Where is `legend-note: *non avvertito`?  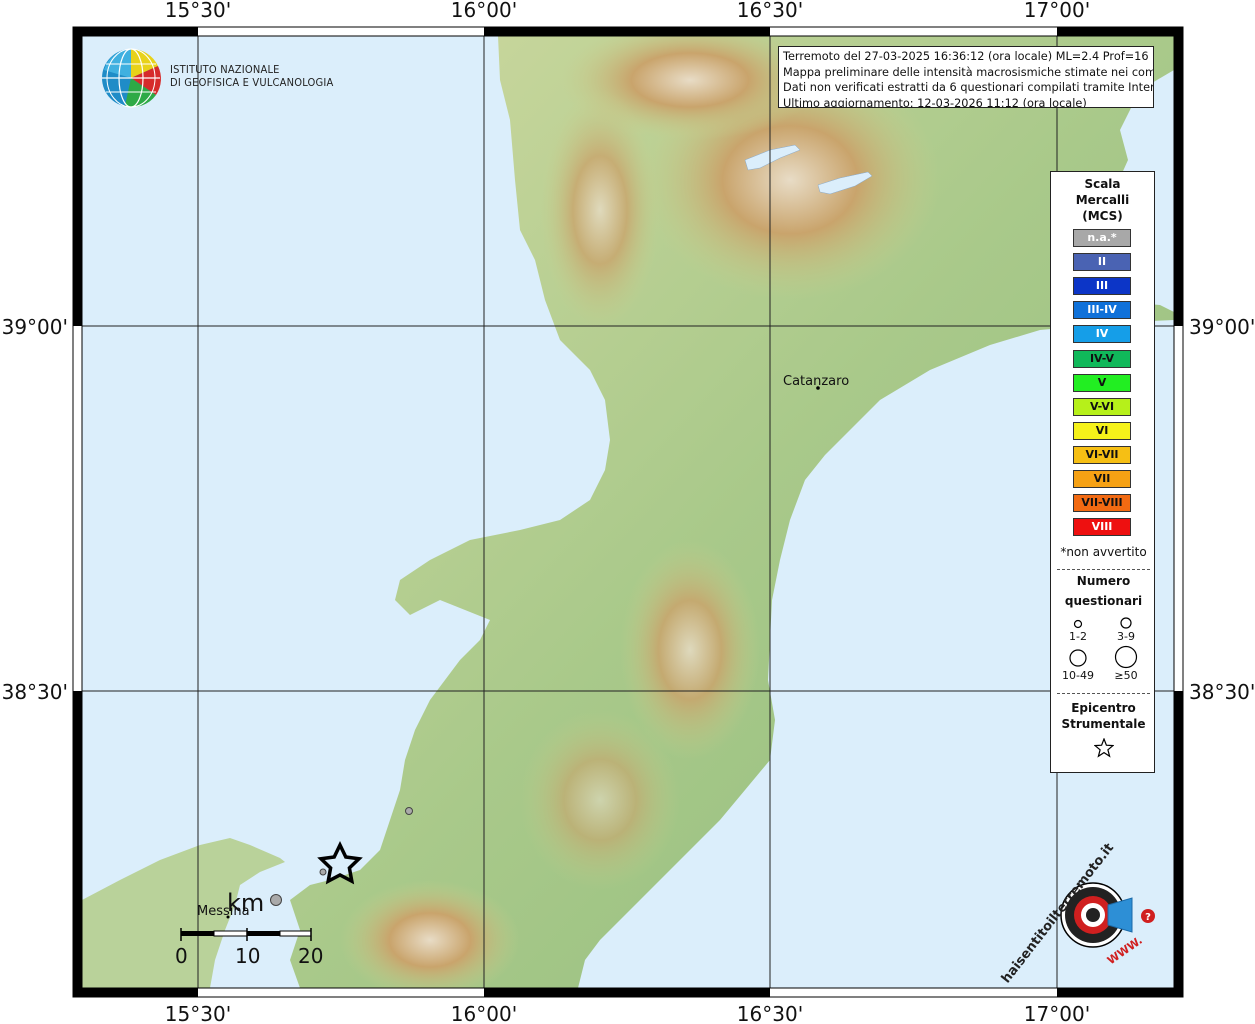 legend-note: *non avvertito is located at coordinates (1103, 552).